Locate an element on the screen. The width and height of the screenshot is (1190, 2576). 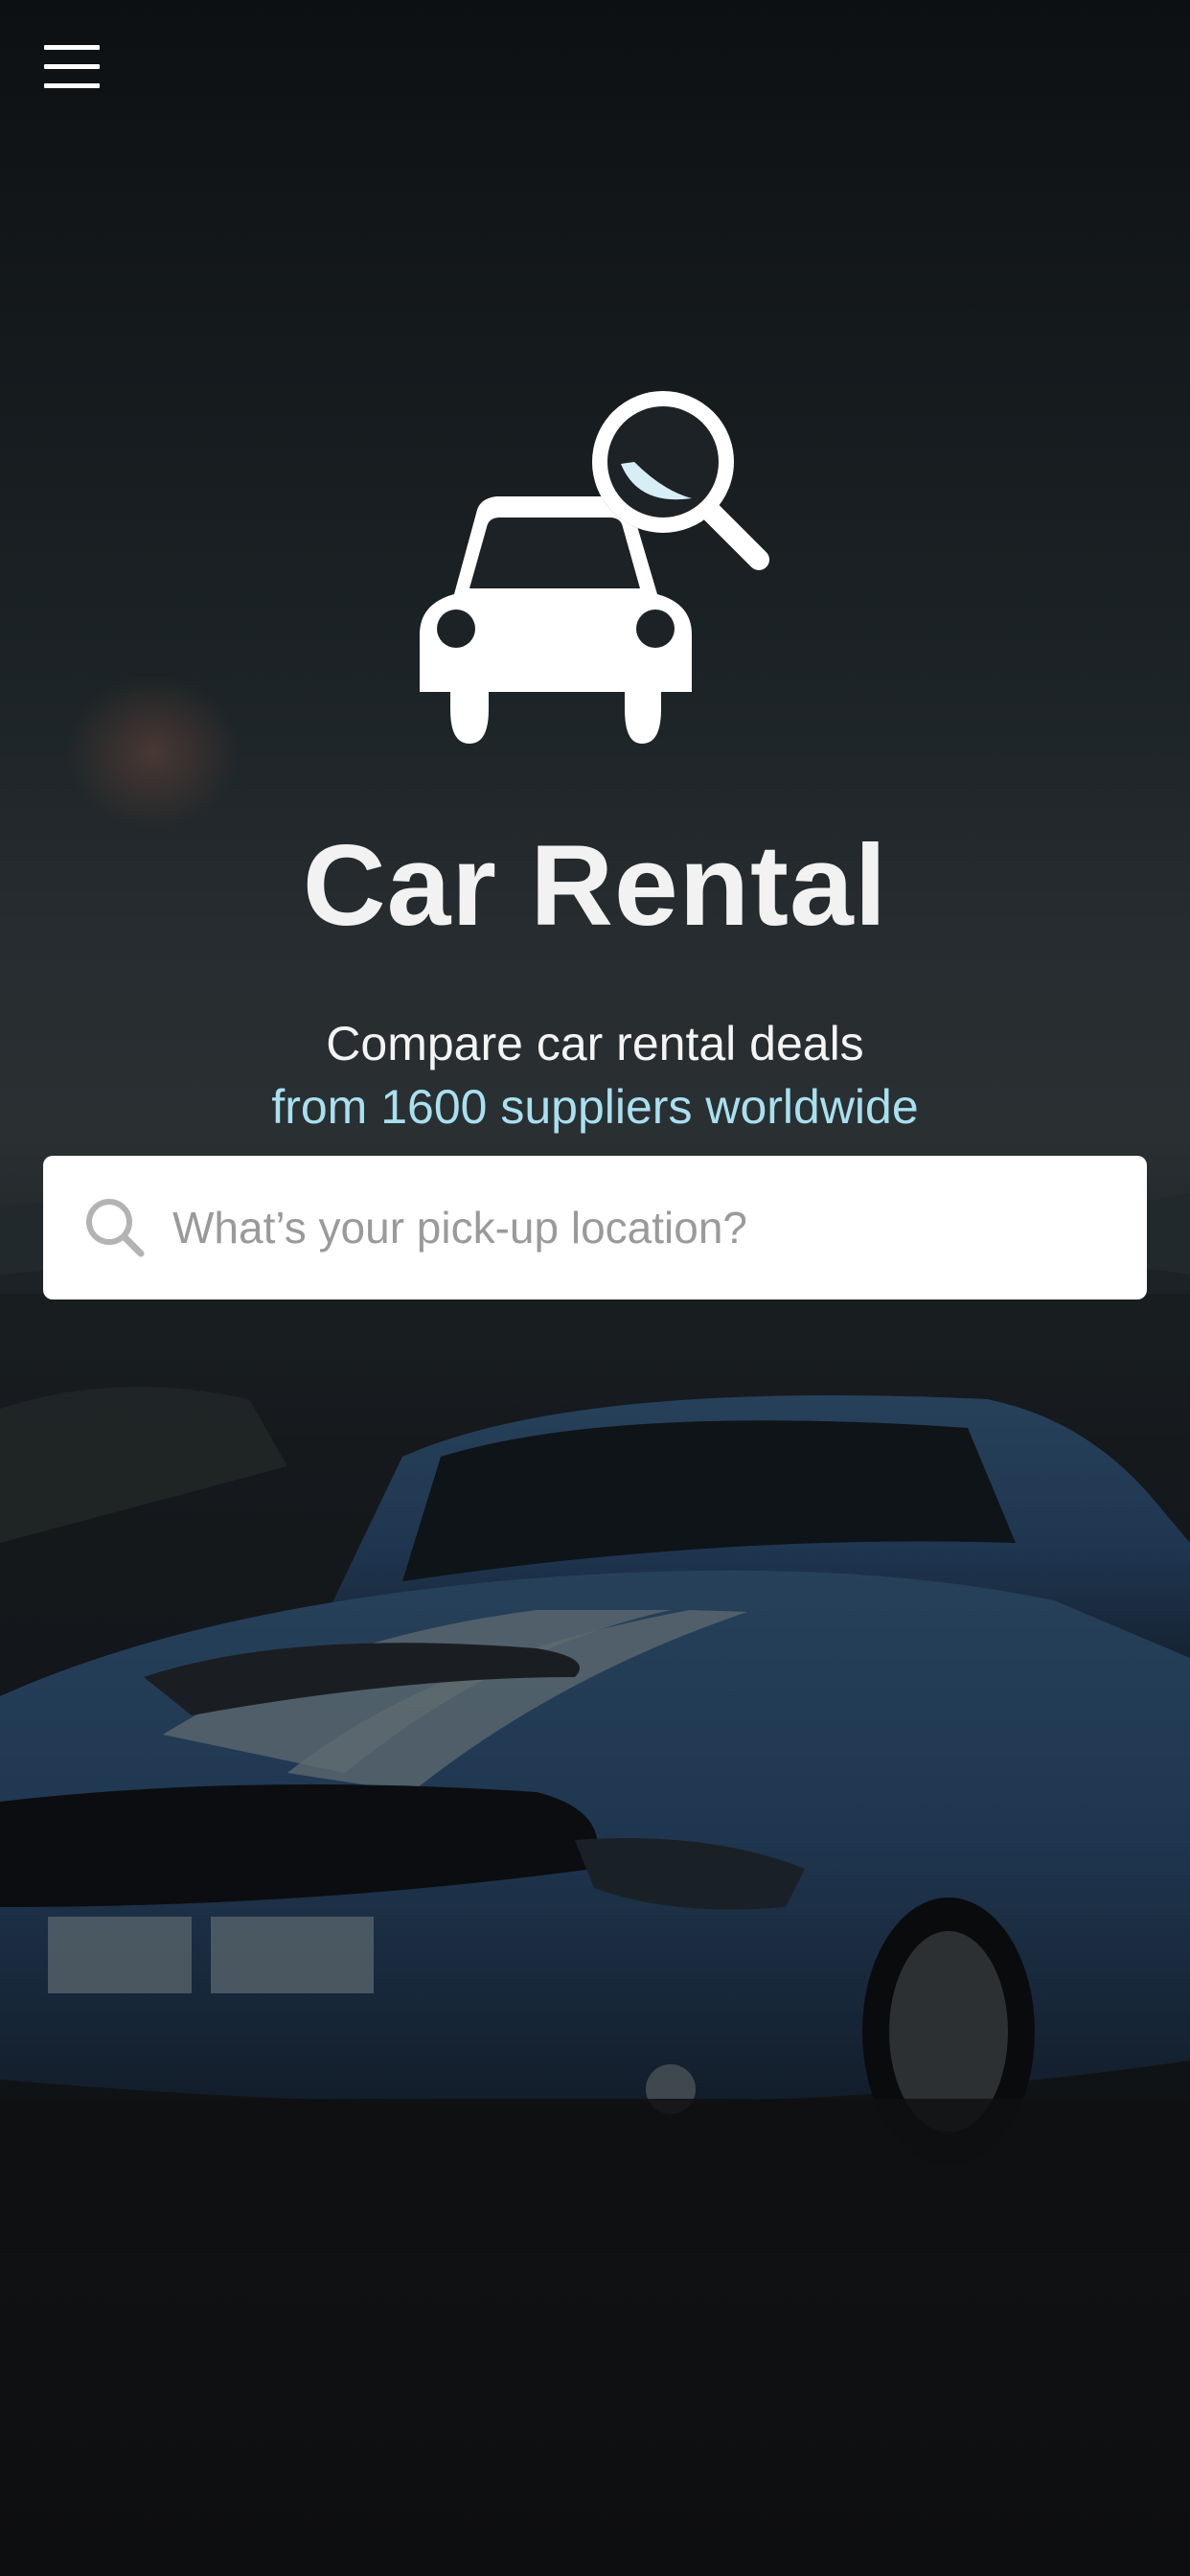
search-icon is located at coordinates (116, 1228).